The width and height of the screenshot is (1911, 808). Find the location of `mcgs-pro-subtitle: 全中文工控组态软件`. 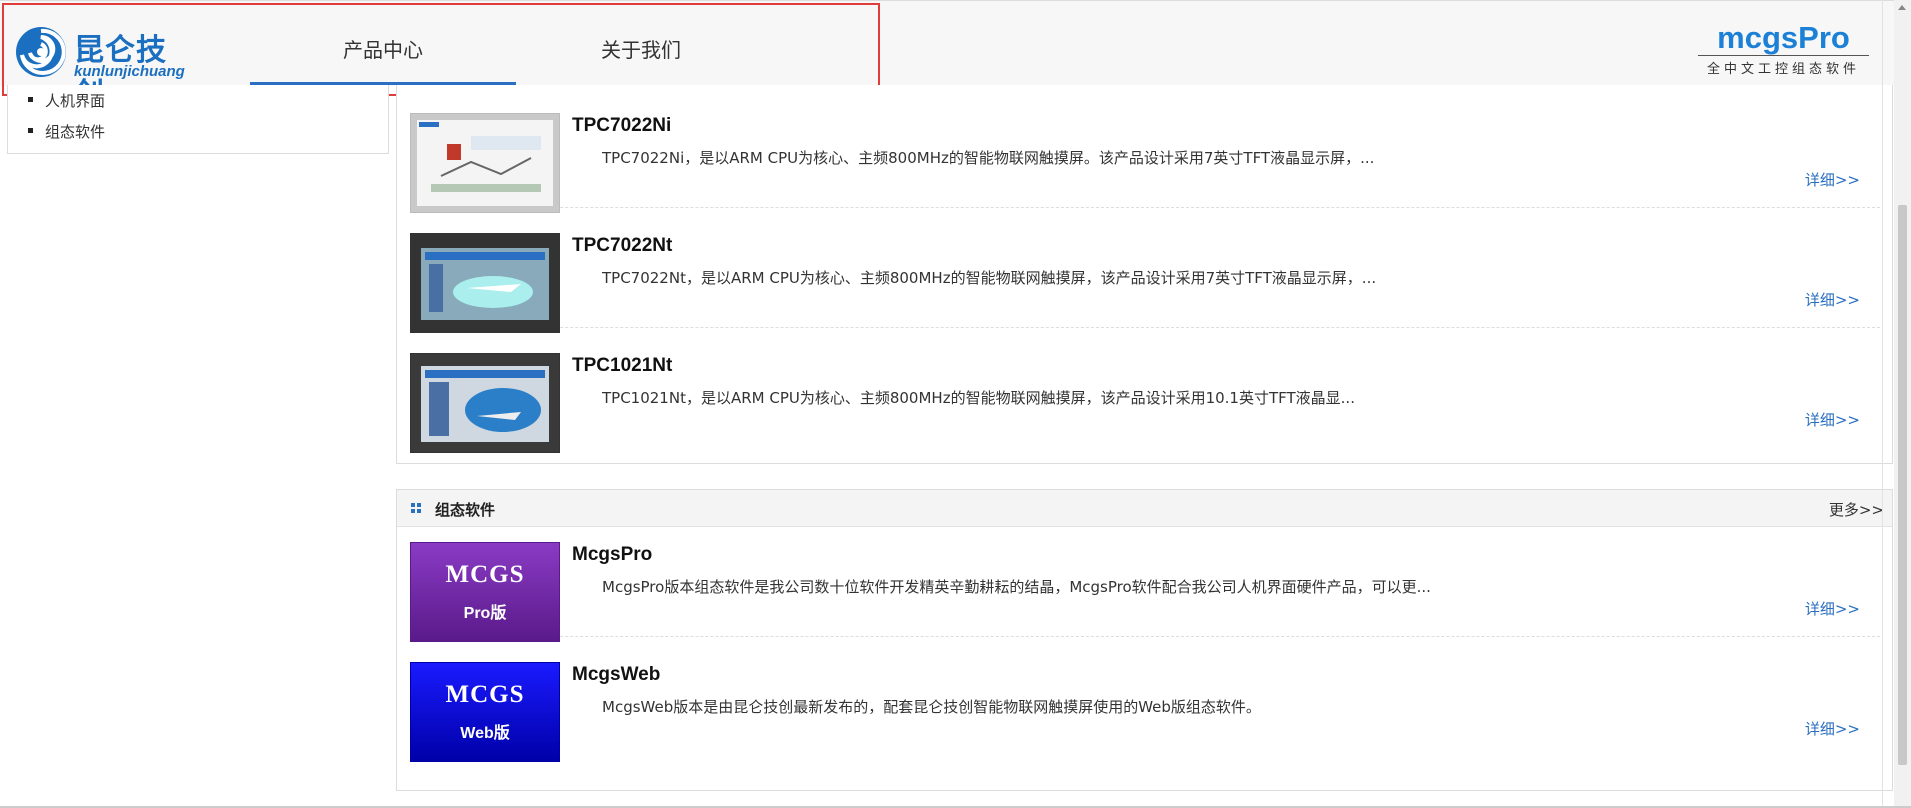

mcgs-pro-subtitle: 全中文工控组态软件 is located at coordinates (1783, 66).